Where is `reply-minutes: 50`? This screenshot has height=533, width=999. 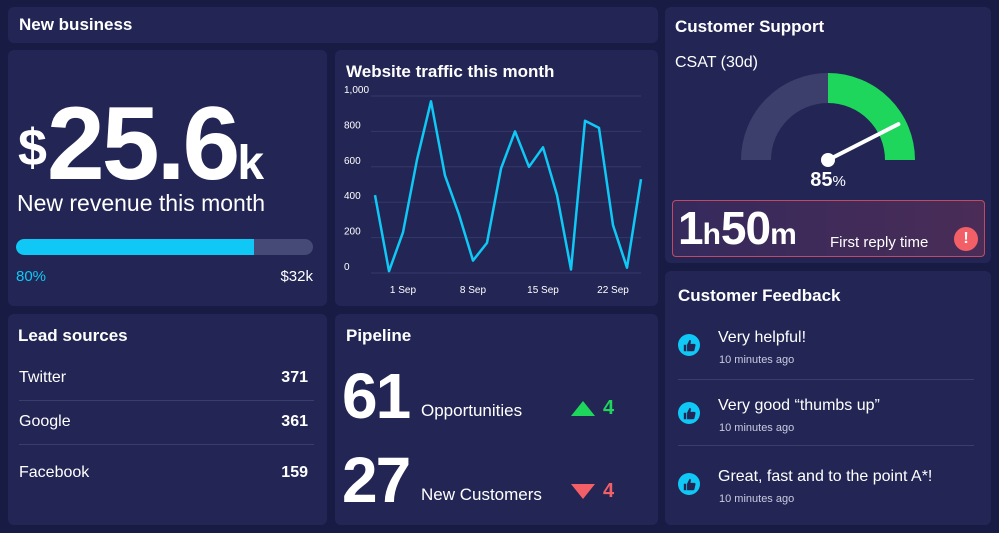 reply-minutes: 50 is located at coordinates (745, 228).